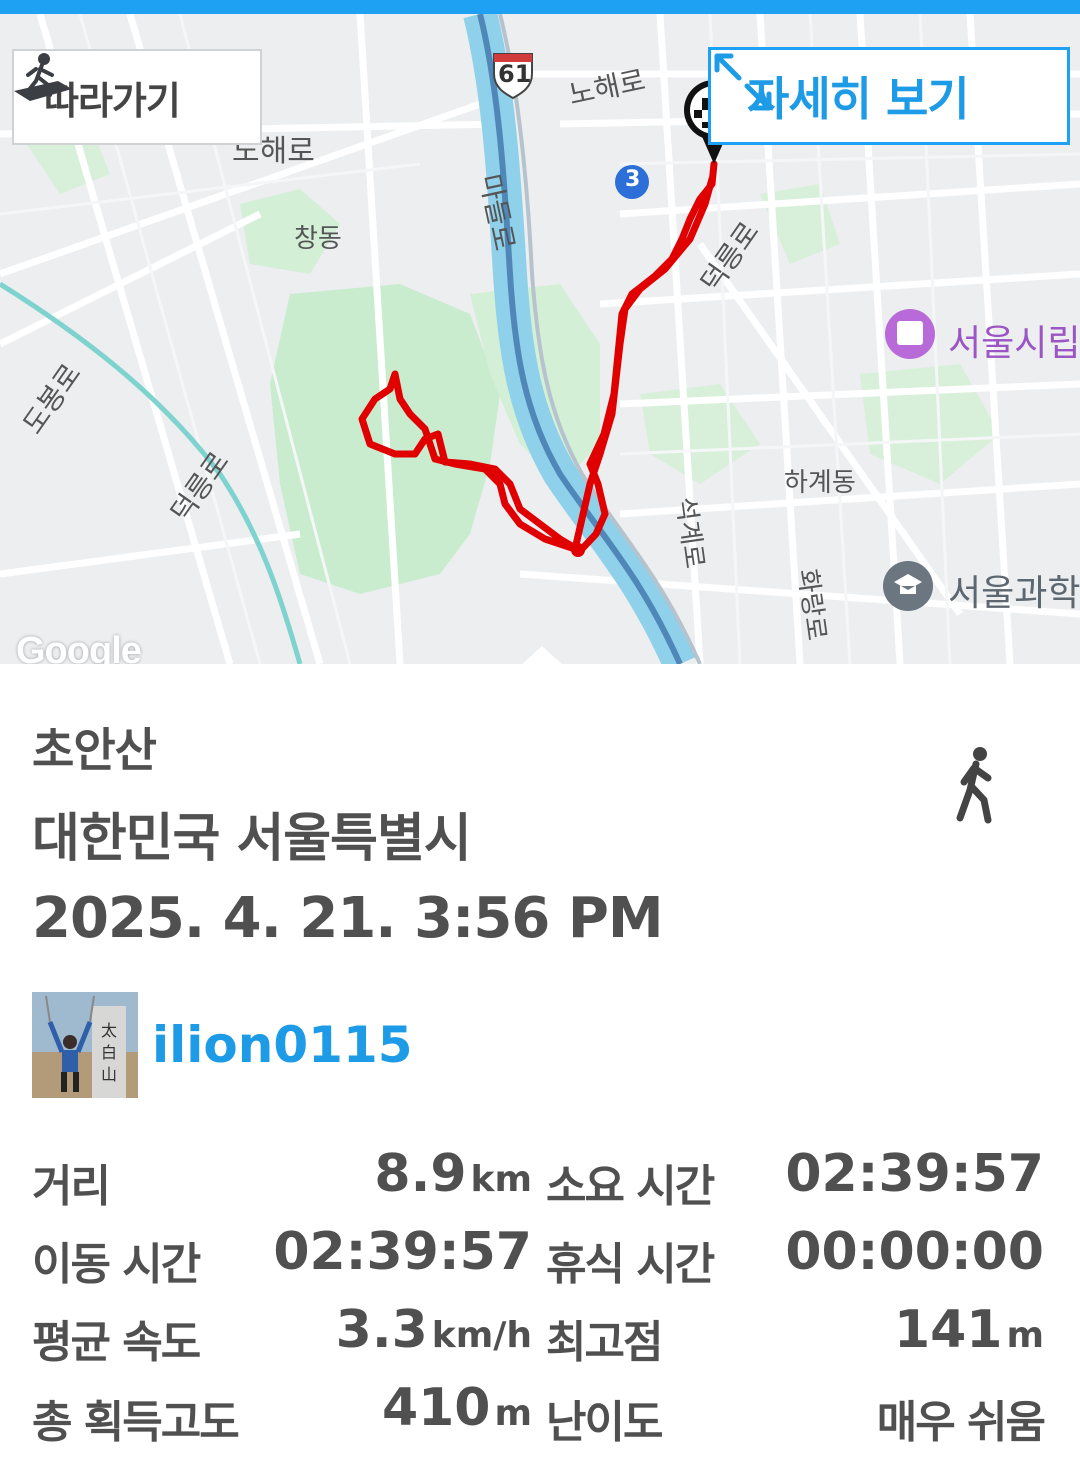 This screenshot has width=1080, height=1459. Describe the element at coordinates (540, 1256) in the screenshot. I see `stat-row-moving-time: 이동 시간 02:39:57 휴식 시간 00:00:00` at that location.